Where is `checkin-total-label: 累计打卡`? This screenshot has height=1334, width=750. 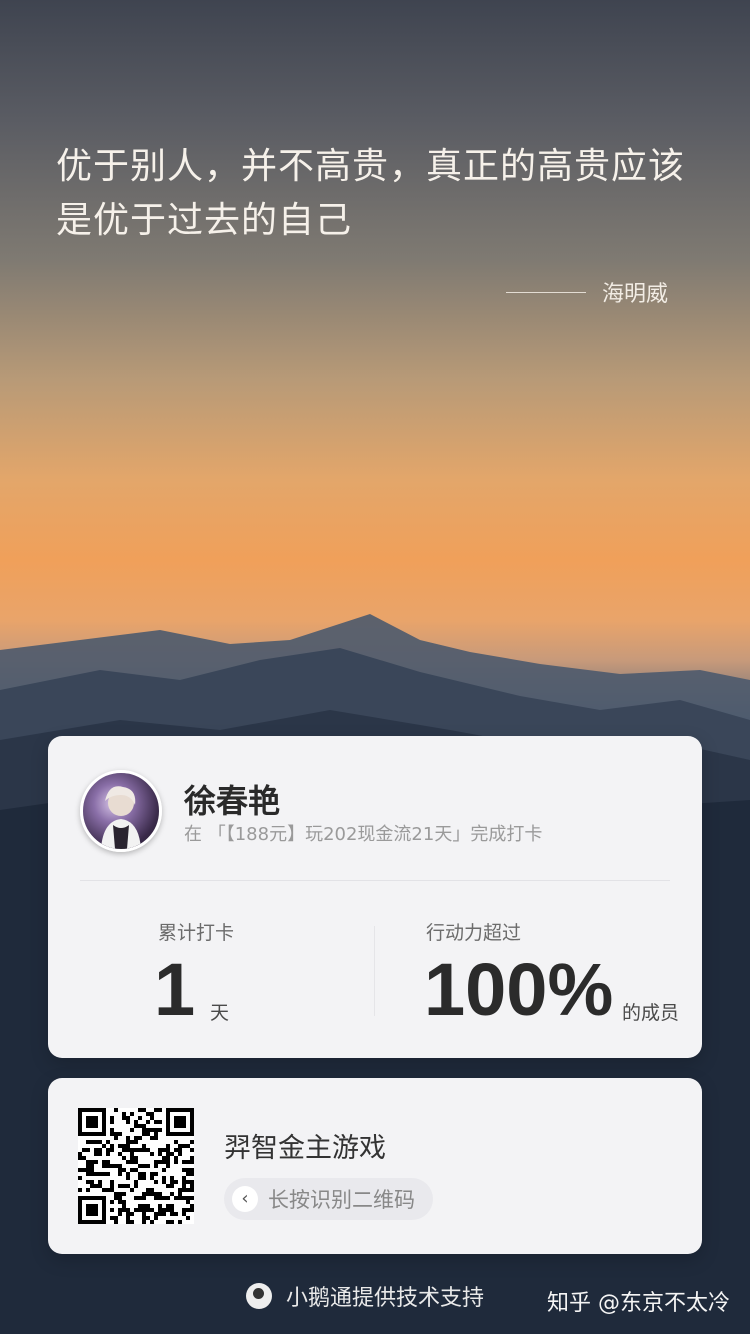
checkin-total-label: 累计打卡 is located at coordinates (196, 933).